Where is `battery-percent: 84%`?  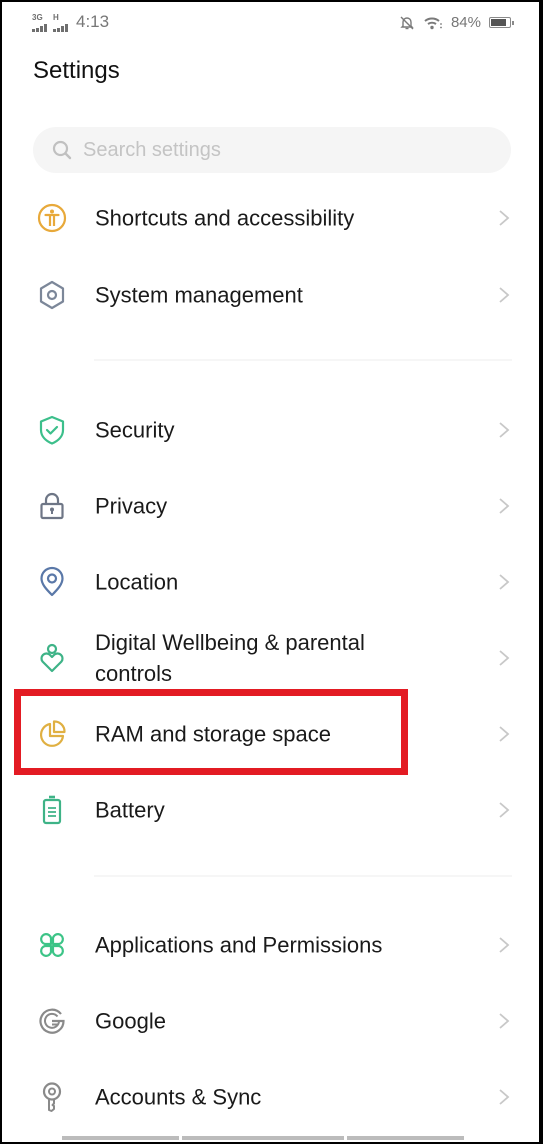 battery-percent: 84% is located at coordinates (465, 22).